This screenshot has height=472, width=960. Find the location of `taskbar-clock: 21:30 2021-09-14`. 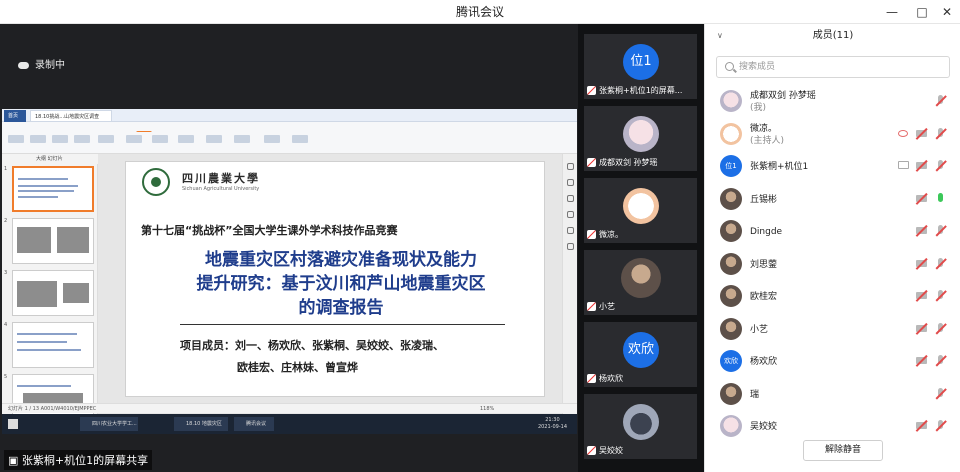

taskbar-clock: 21:30 2021-09-14 is located at coordinates (552, 423).